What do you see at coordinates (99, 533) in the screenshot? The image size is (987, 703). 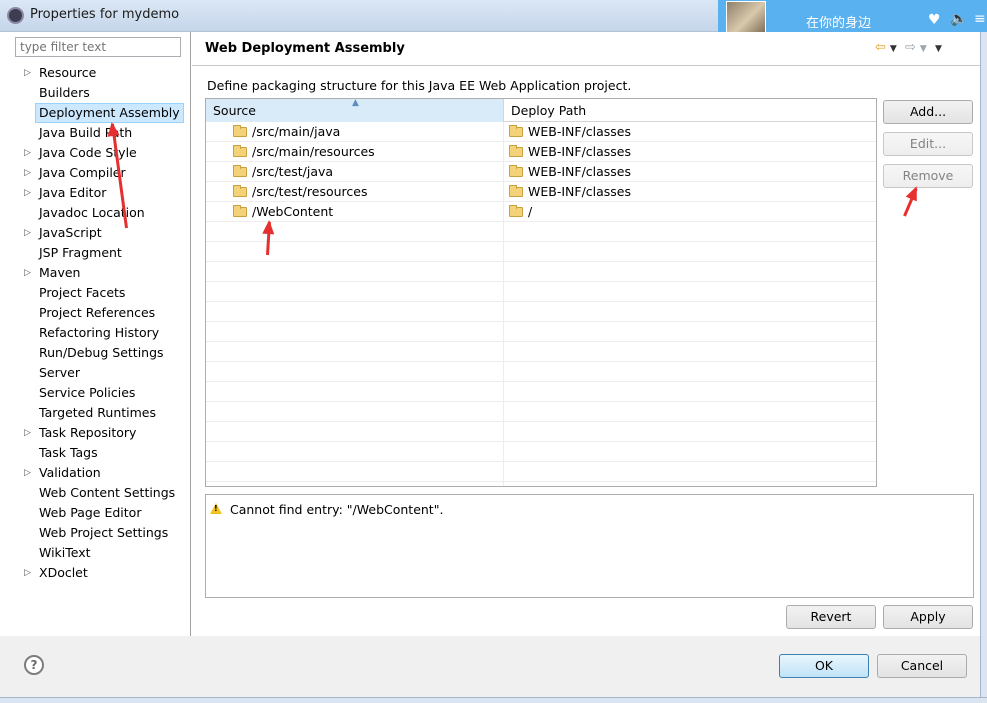 I see `sidebar-item: Web Project Settings` at bounding box center [99, 533].